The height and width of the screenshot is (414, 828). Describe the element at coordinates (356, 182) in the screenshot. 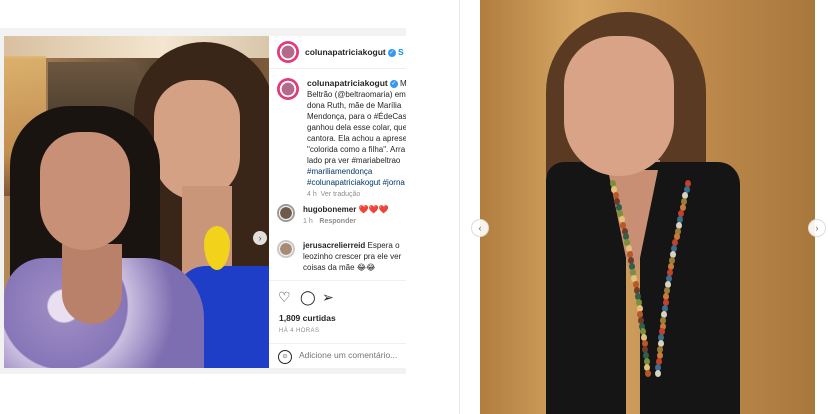

I see `hashtag-link: #colunapatriciakogut #jorna` at that location.